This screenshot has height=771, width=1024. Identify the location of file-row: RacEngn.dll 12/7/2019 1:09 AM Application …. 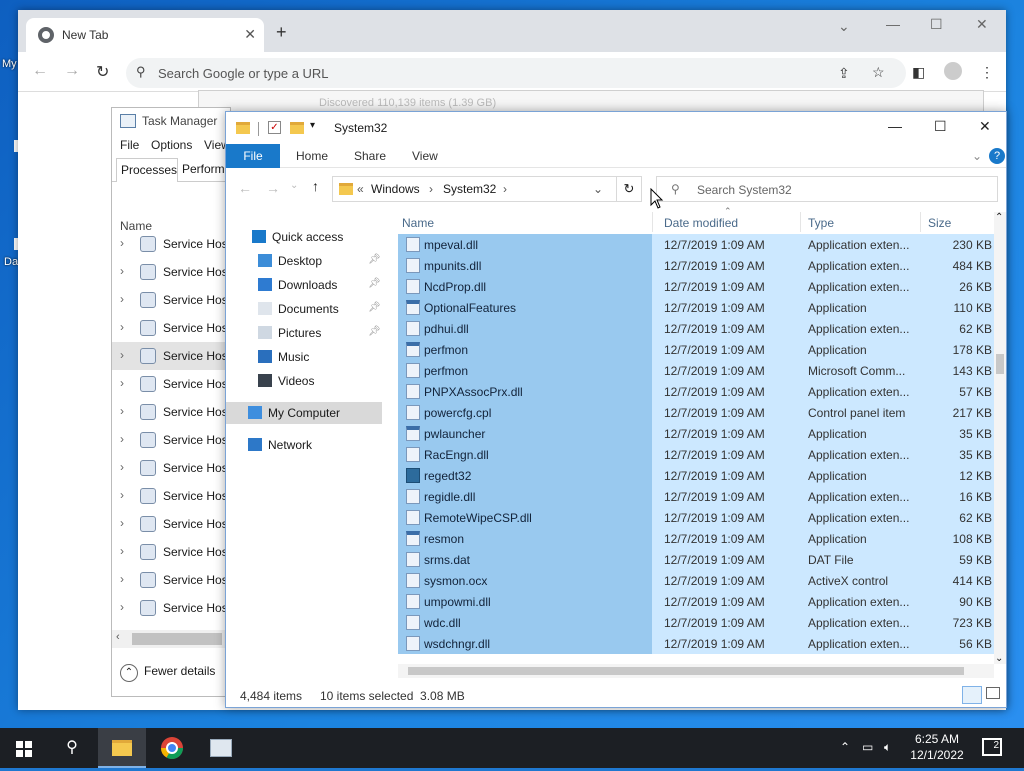
(696, 454).